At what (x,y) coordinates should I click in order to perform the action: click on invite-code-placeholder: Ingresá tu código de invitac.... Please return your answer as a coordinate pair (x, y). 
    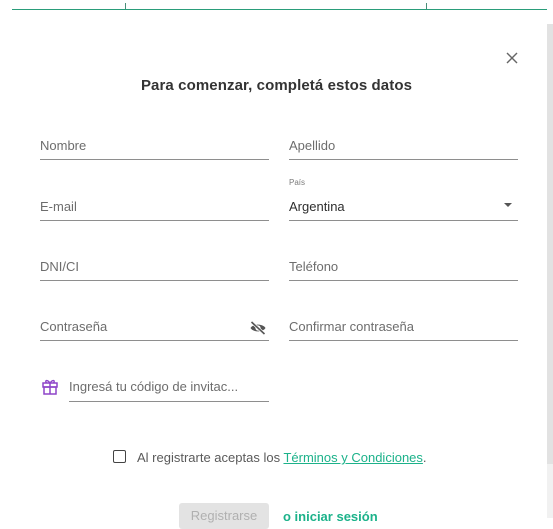
    Looking at the image, I should click on (154, 386).